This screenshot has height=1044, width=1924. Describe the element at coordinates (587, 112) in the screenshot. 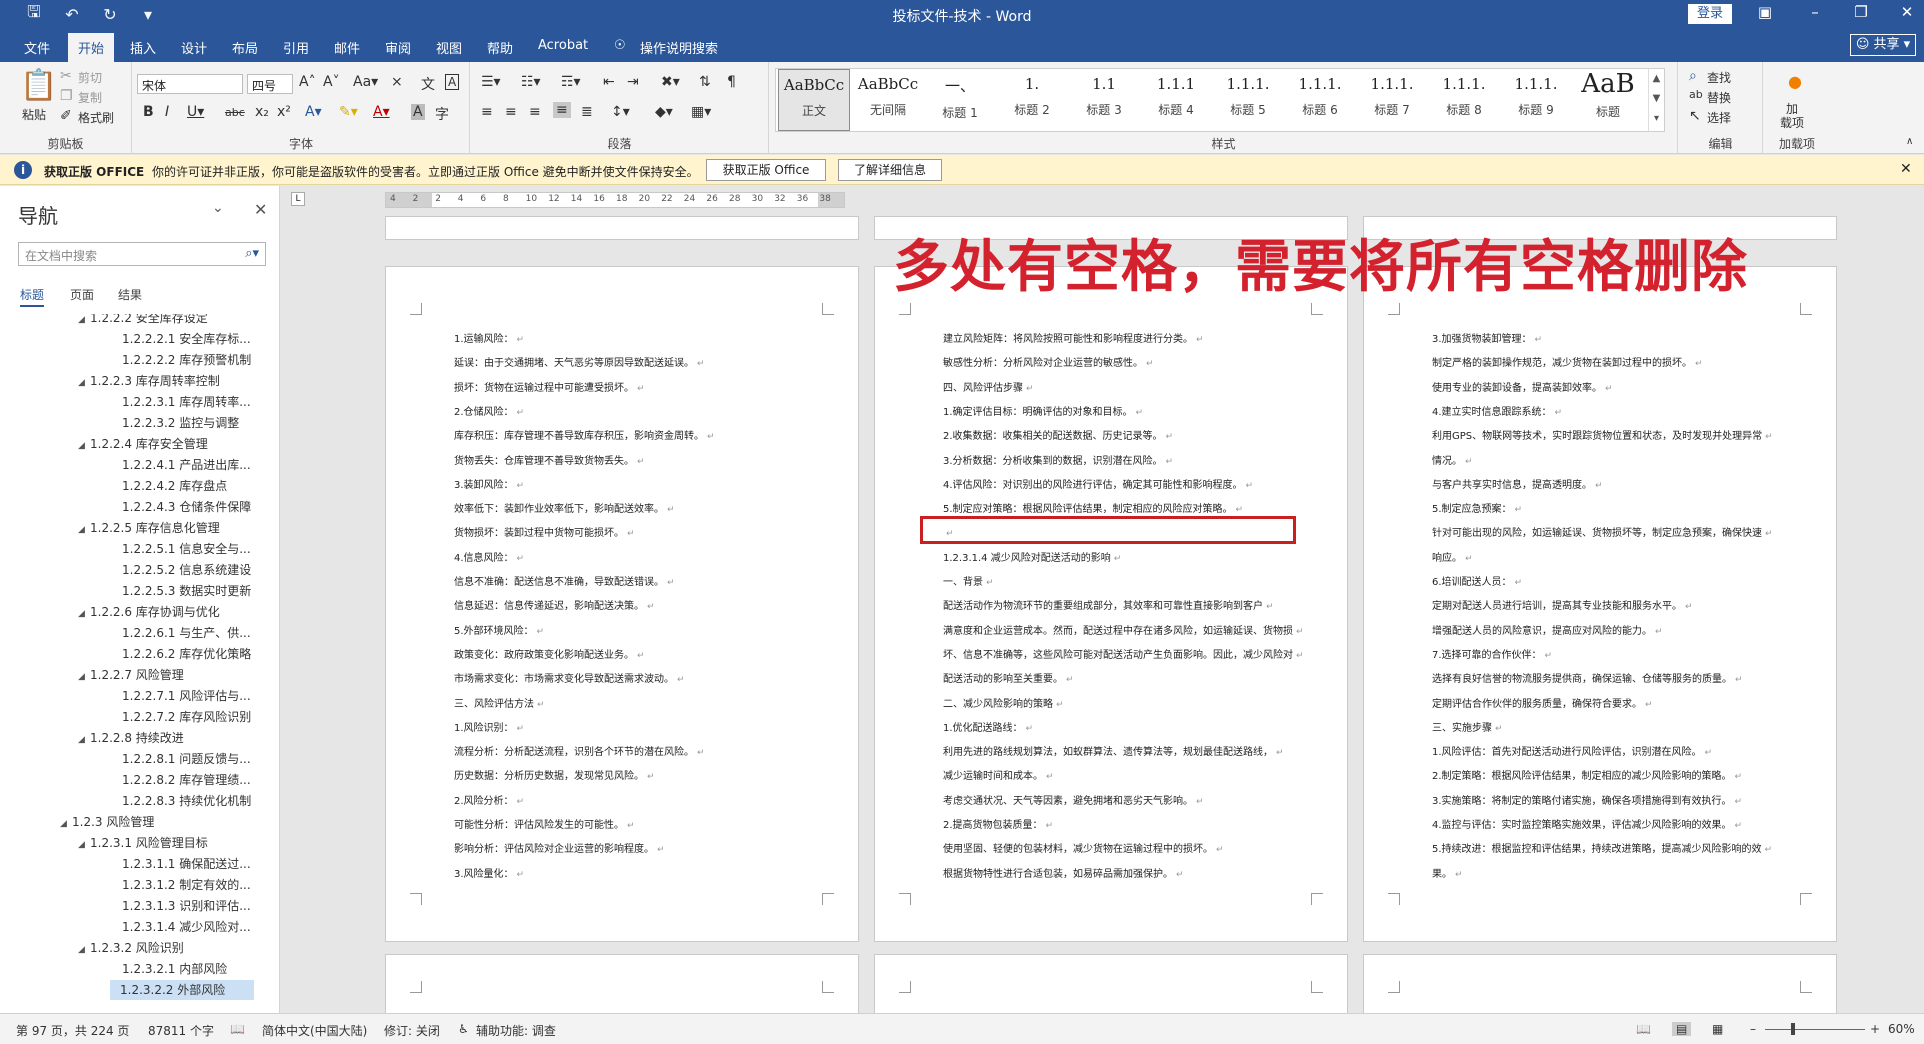

I see `distributed-icon: ≣` at that location.